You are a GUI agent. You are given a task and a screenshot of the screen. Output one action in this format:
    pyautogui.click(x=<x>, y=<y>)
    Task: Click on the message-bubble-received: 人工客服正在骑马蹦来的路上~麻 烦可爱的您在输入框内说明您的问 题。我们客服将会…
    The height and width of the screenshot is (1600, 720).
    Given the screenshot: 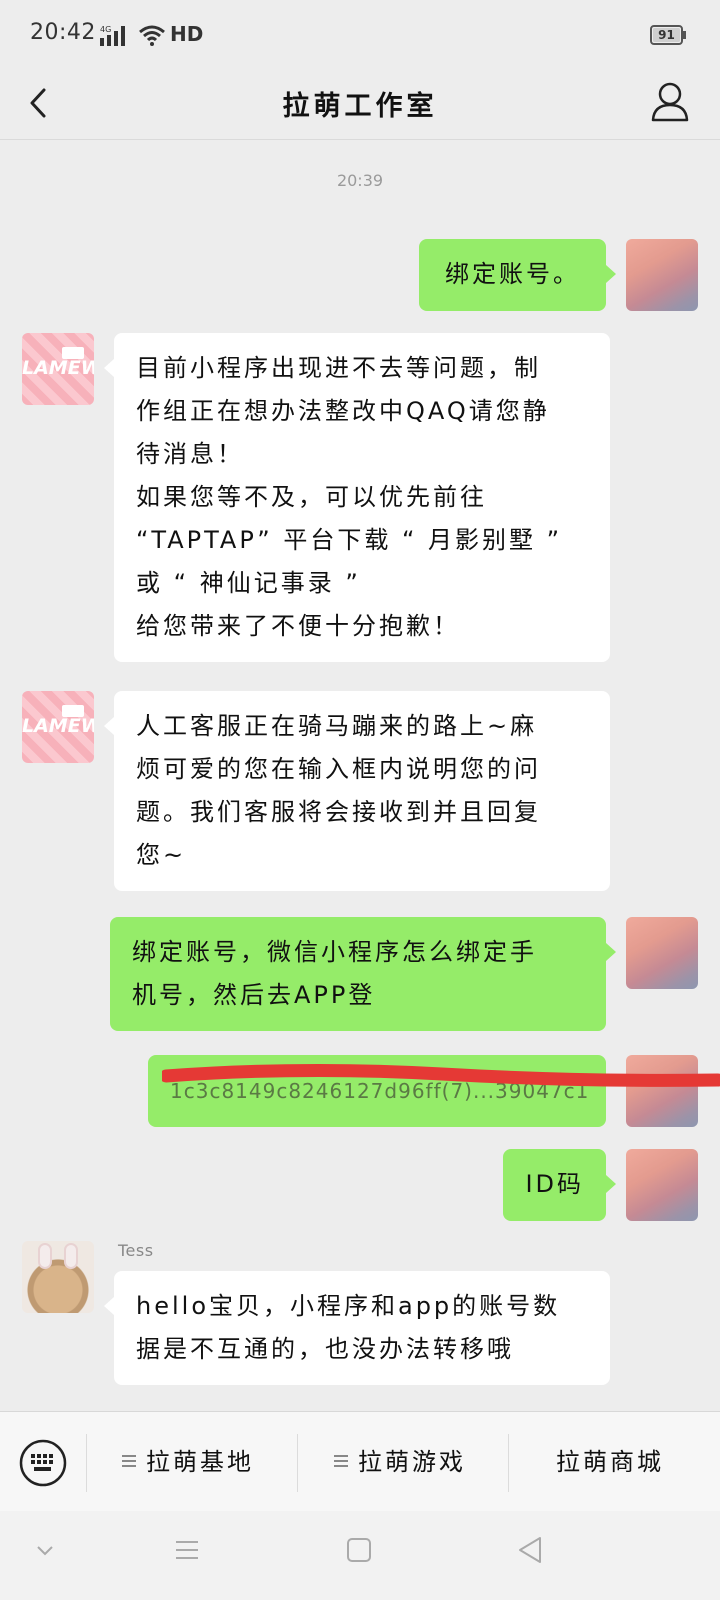 What is the action you would take?
    pyautogui.click(x=357, y=791)
    